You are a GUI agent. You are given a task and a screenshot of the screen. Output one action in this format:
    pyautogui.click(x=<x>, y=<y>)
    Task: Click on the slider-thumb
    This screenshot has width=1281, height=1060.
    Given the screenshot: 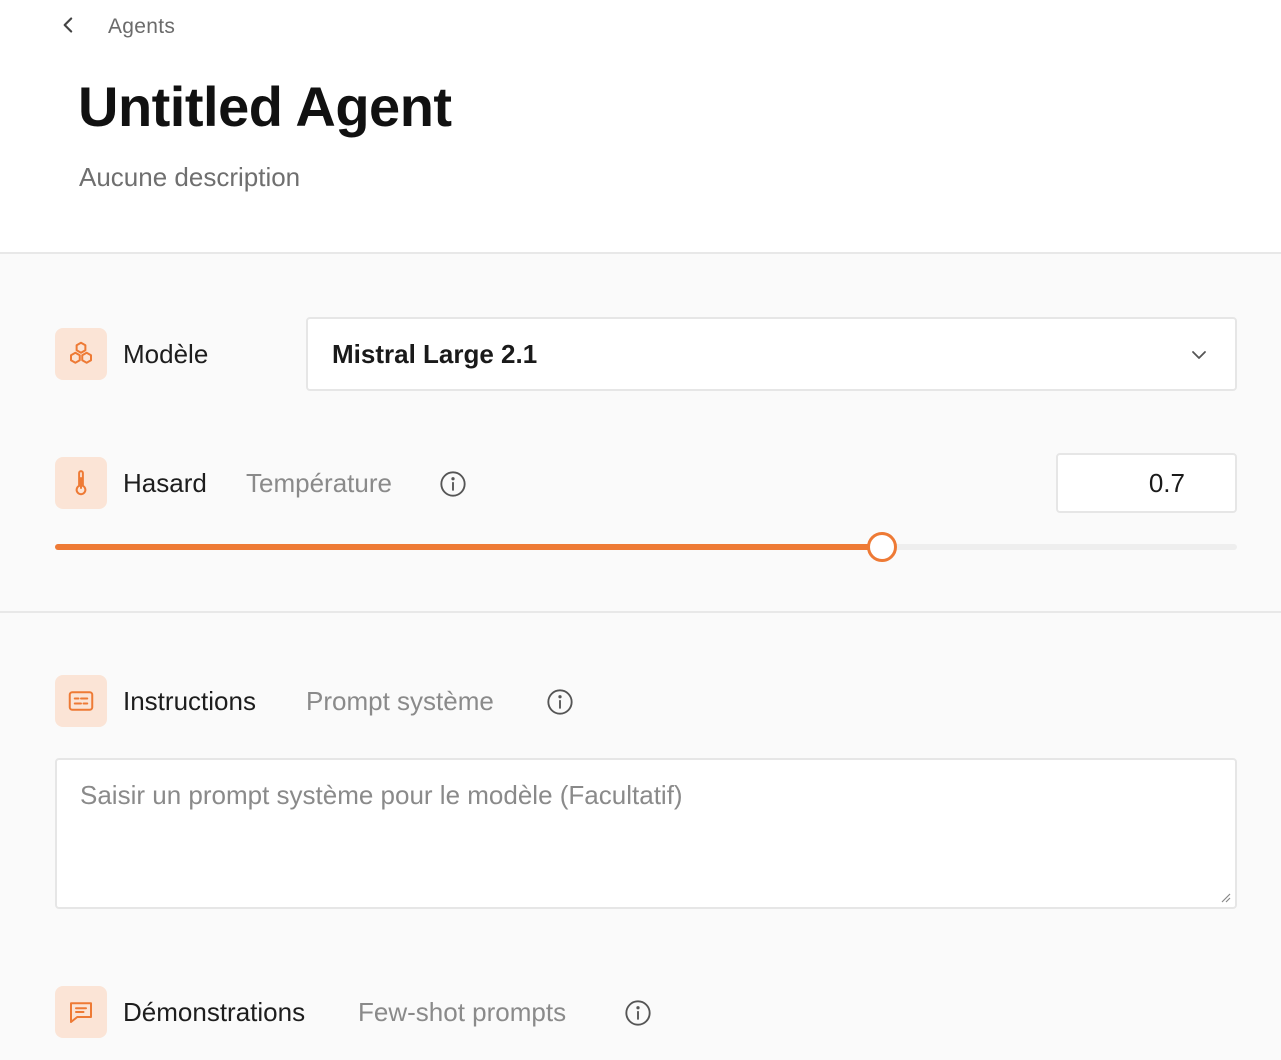 What is the action you would take?
    pyautogui.click(x=882, y=547)
    